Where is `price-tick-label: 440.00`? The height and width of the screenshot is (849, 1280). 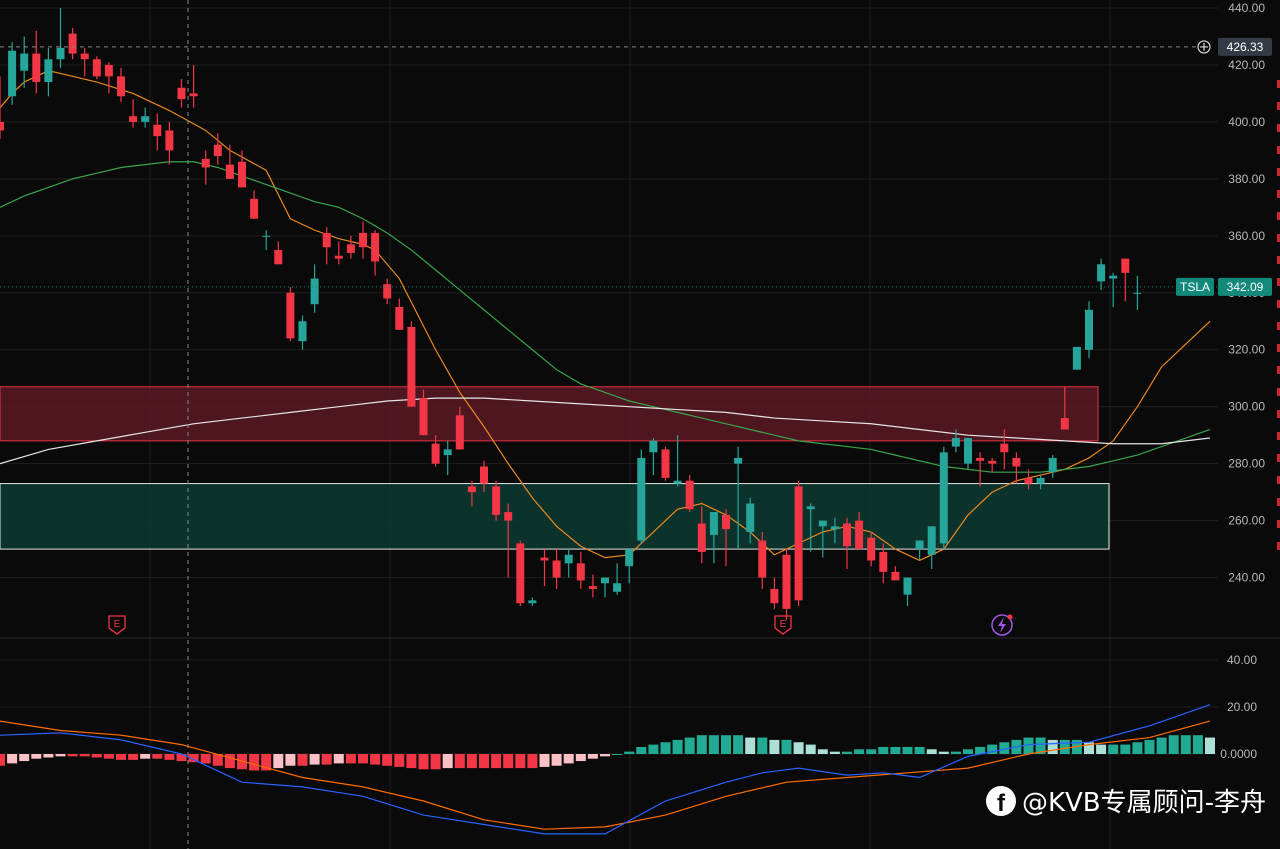 price-tick-label: 440.00 is located at coordinates (1246, 8).